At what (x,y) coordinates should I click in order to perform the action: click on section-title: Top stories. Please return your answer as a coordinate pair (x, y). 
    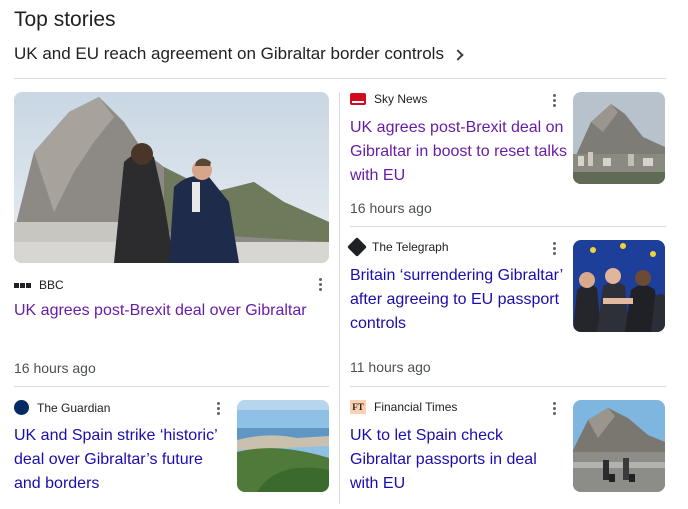
    Looking at the image, I should click on (65, 19).